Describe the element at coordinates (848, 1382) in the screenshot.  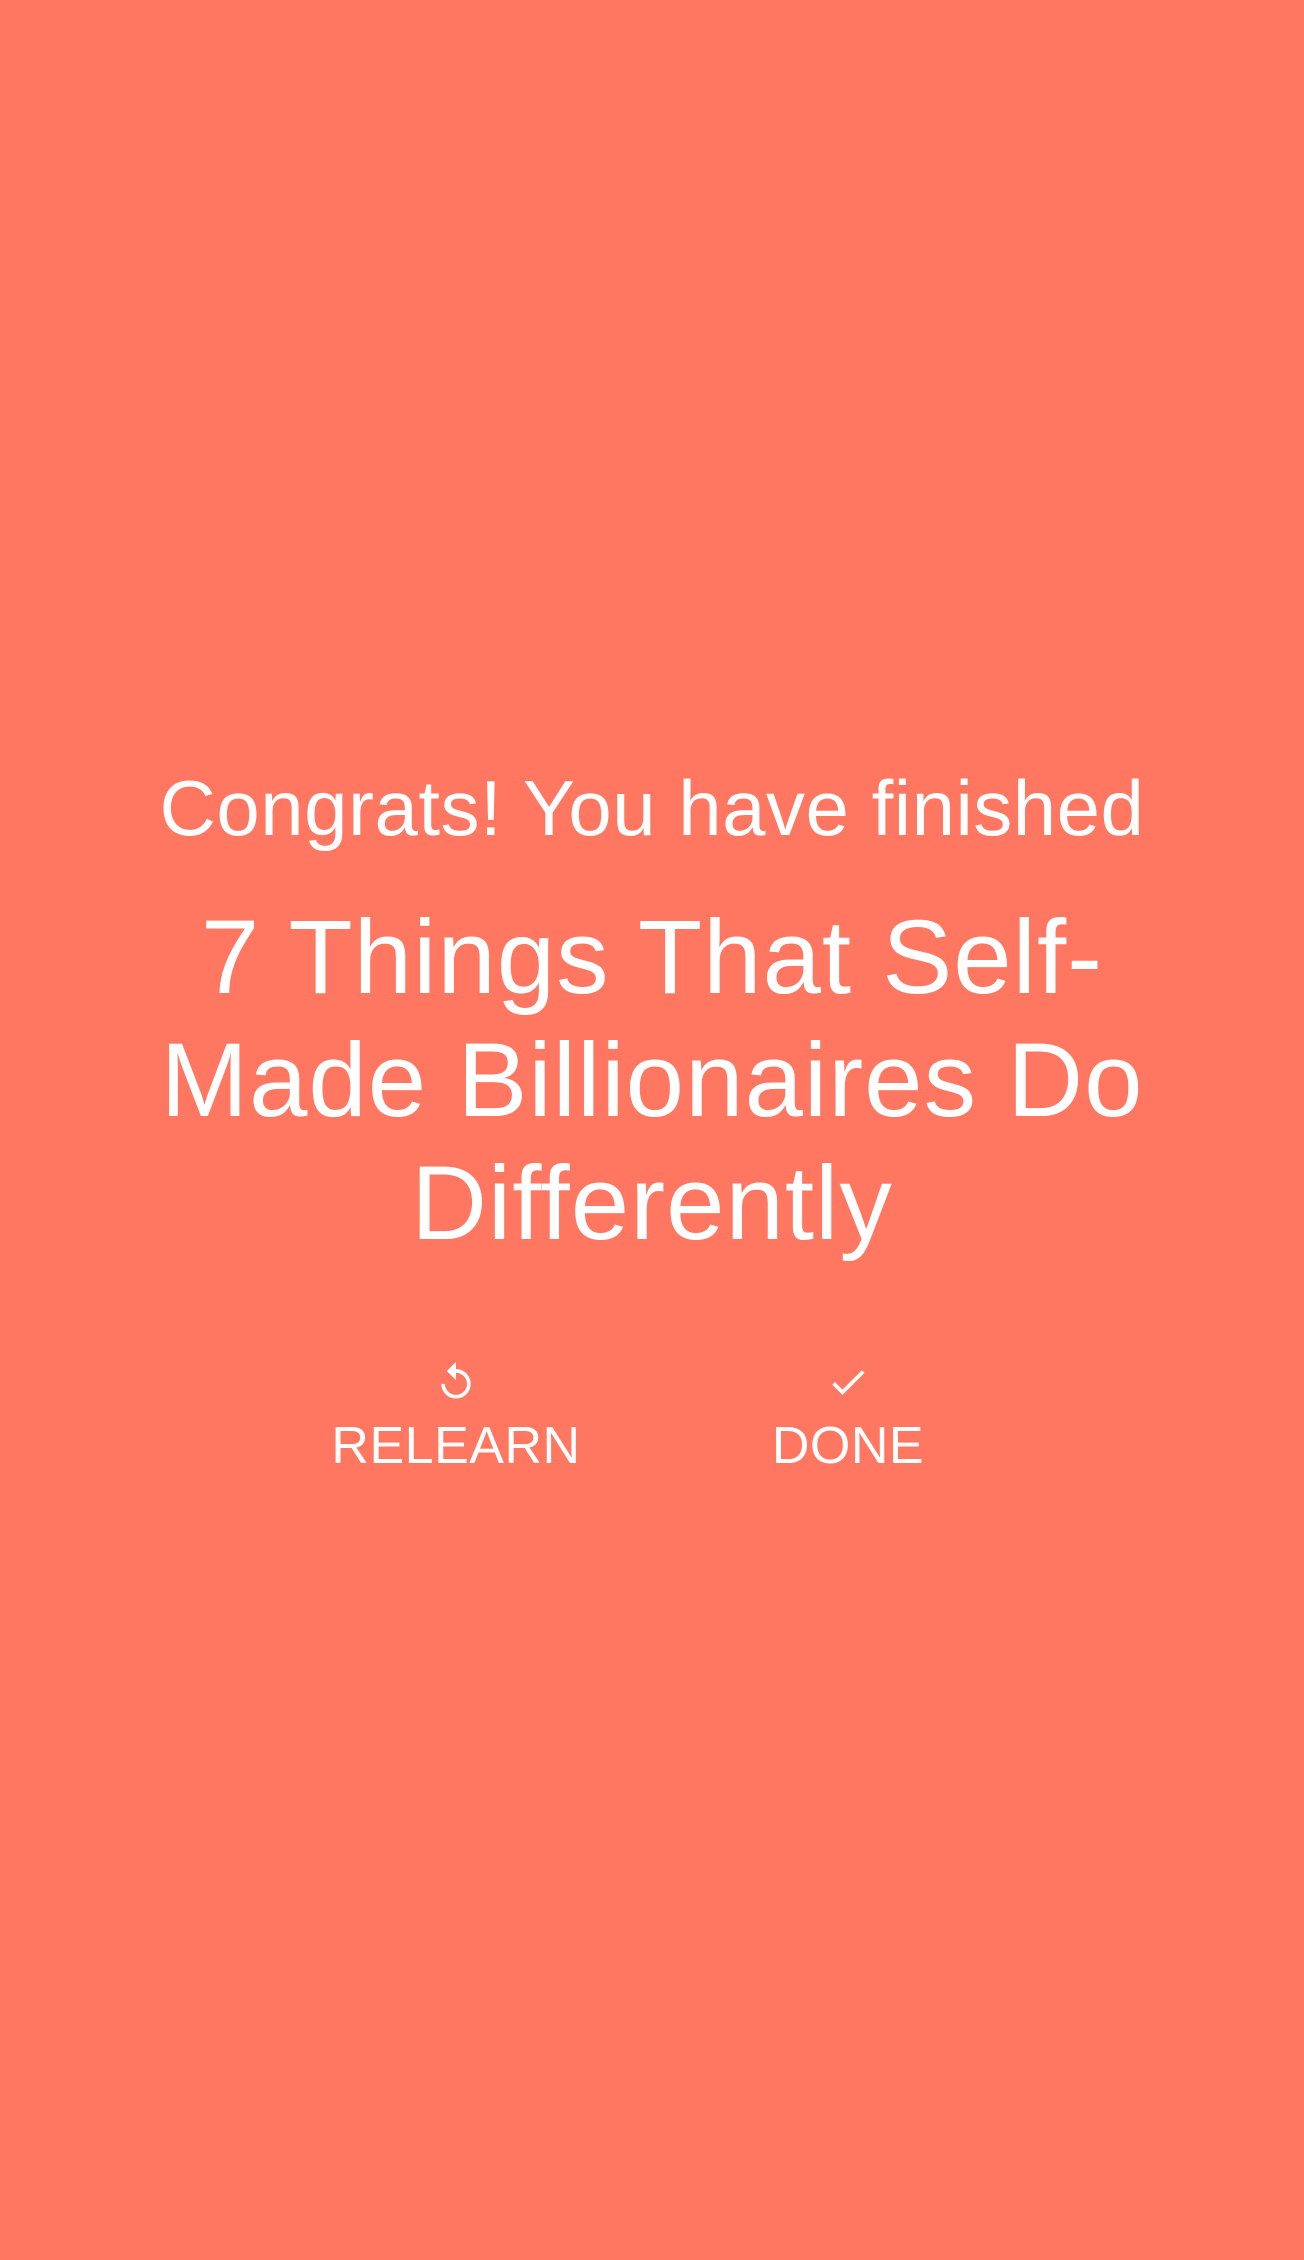
I see `check-icon` at that location.